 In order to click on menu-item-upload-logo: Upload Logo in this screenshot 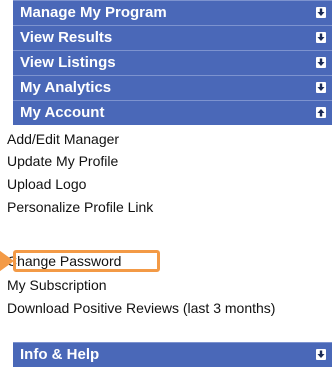, I will do `click(46, 184)`.